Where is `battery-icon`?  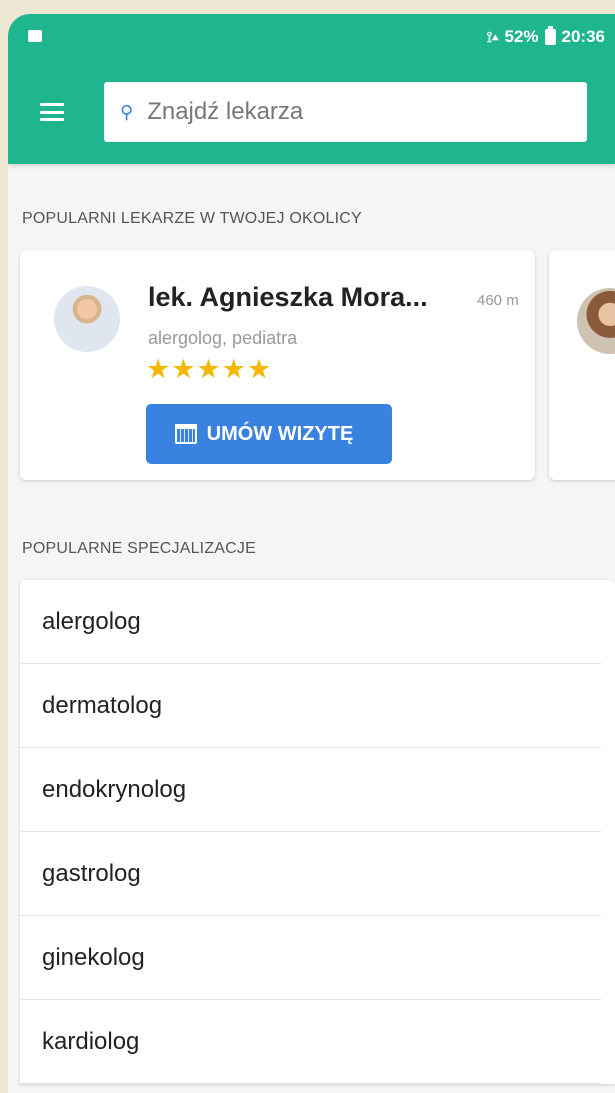 battery-icon is located at coordinates (550, 35).